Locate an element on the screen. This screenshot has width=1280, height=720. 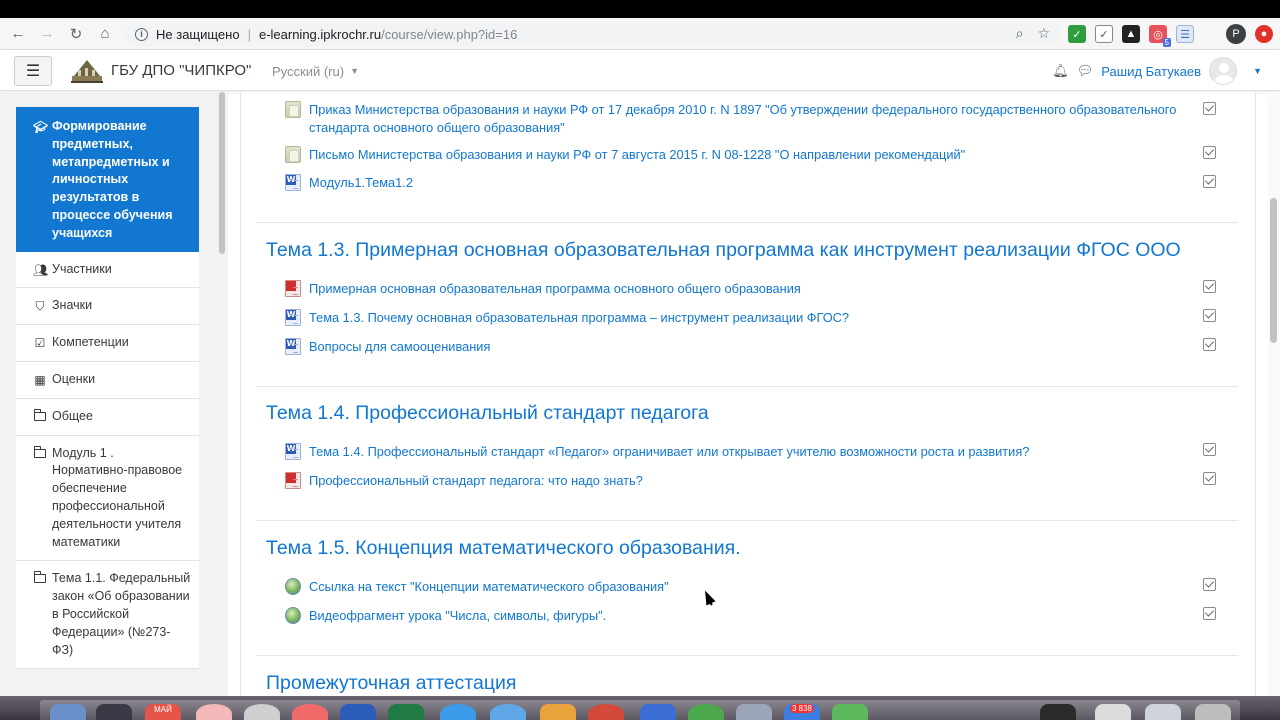
table-icon: ▦ is located at coordinates (40, 379).